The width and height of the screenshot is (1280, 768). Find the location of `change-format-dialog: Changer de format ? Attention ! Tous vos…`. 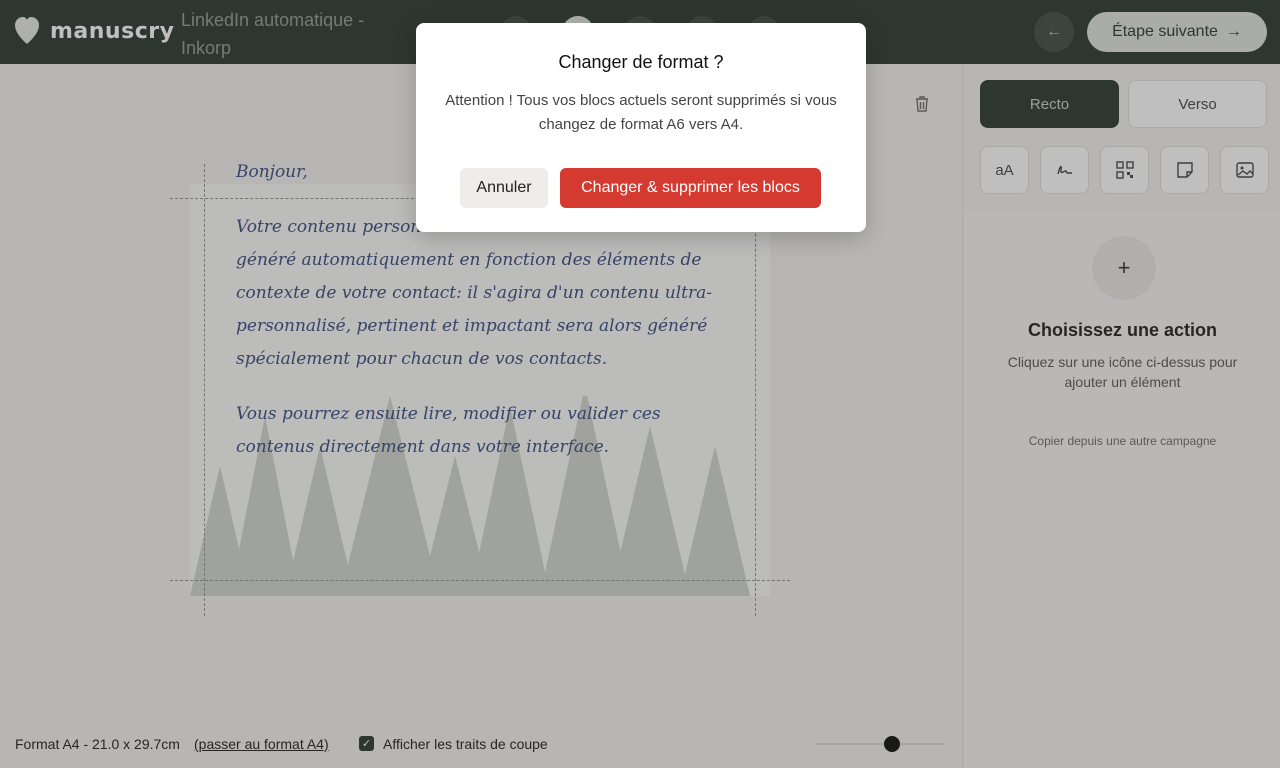

change-format-dialog: Changer de format ? Attention ! Tous vos… is located at coordinates (641, 127).